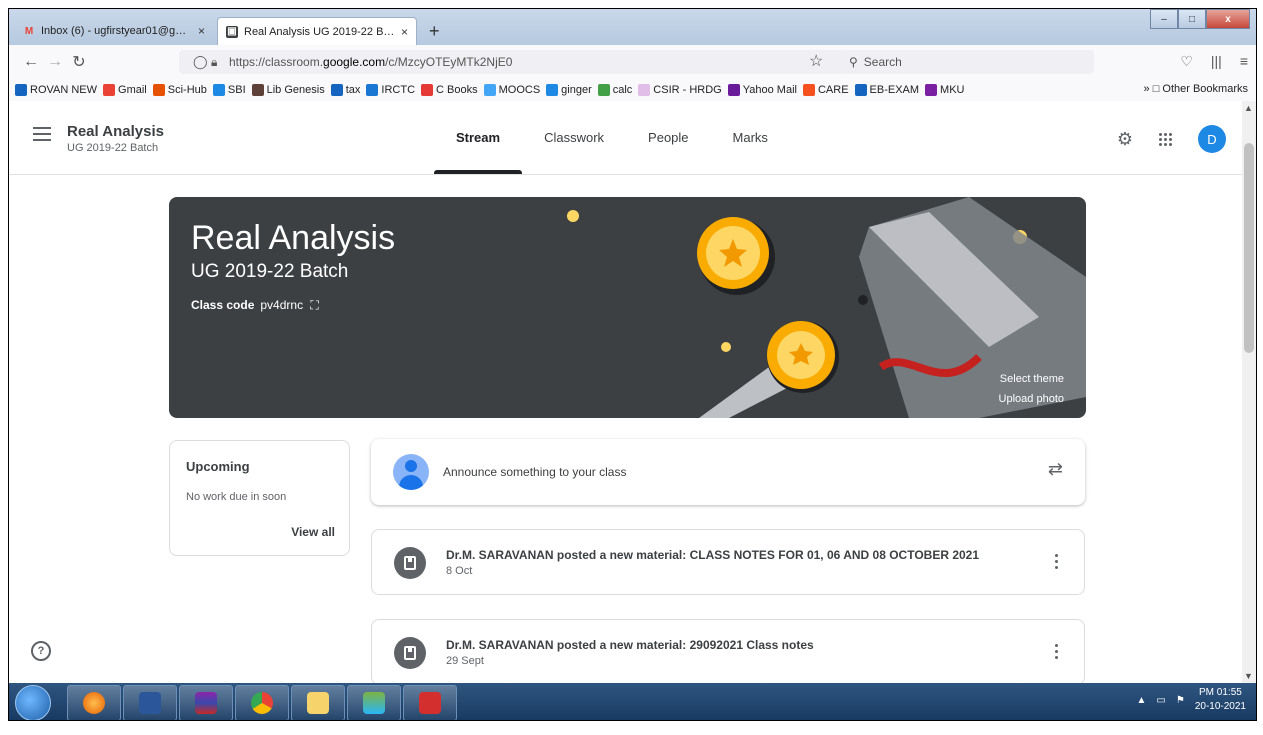 This screenshot has height=735, width=1263. What do you see at coordinates (1164, 19) in the screenshot?
I see `minimize-button: –` at bounding box center [1164, 19].